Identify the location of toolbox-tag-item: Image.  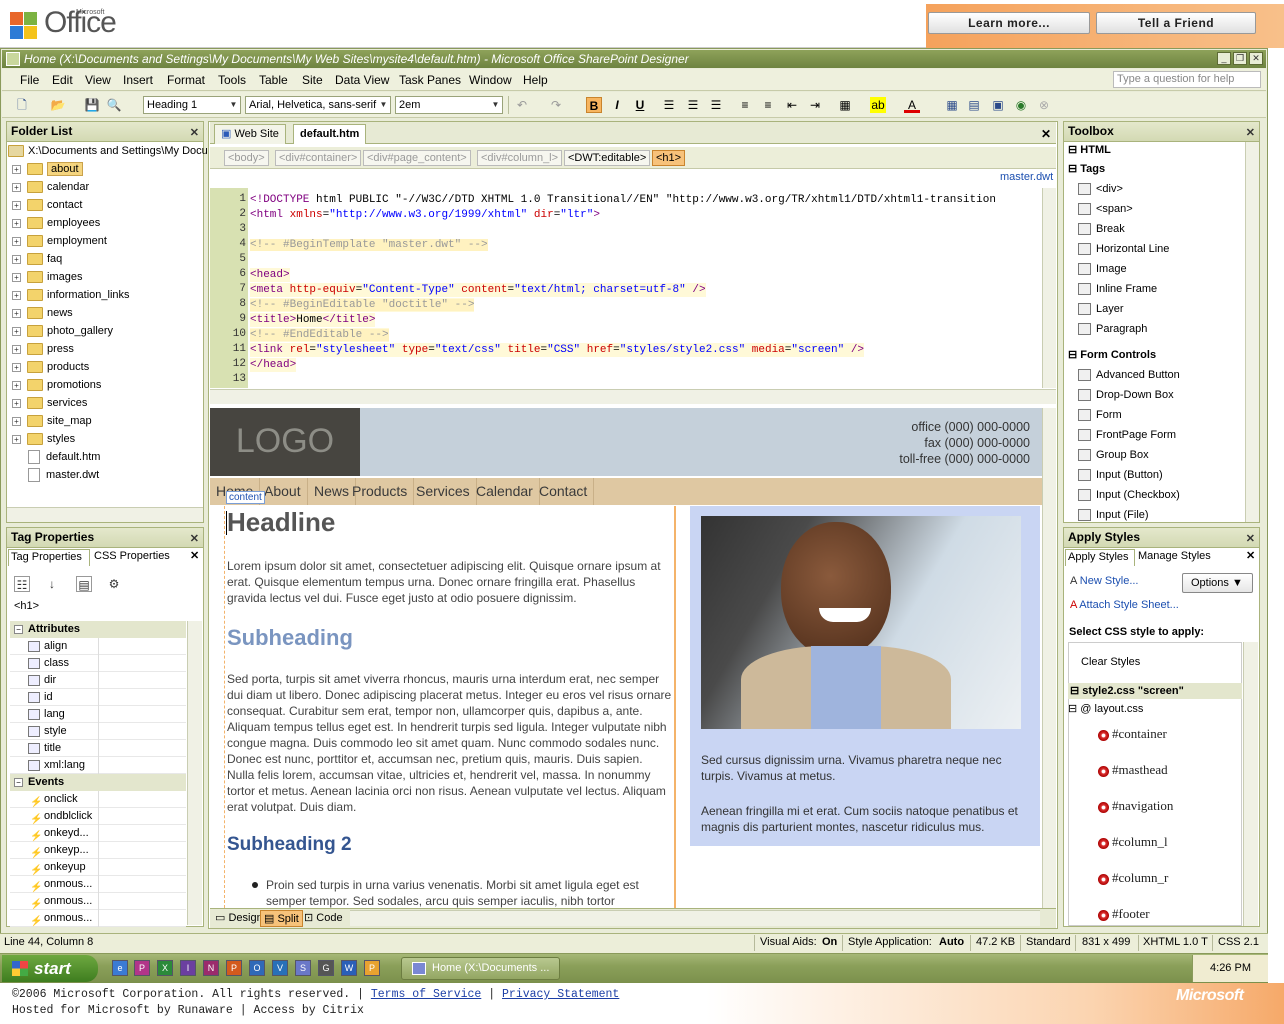
(1102, 269).